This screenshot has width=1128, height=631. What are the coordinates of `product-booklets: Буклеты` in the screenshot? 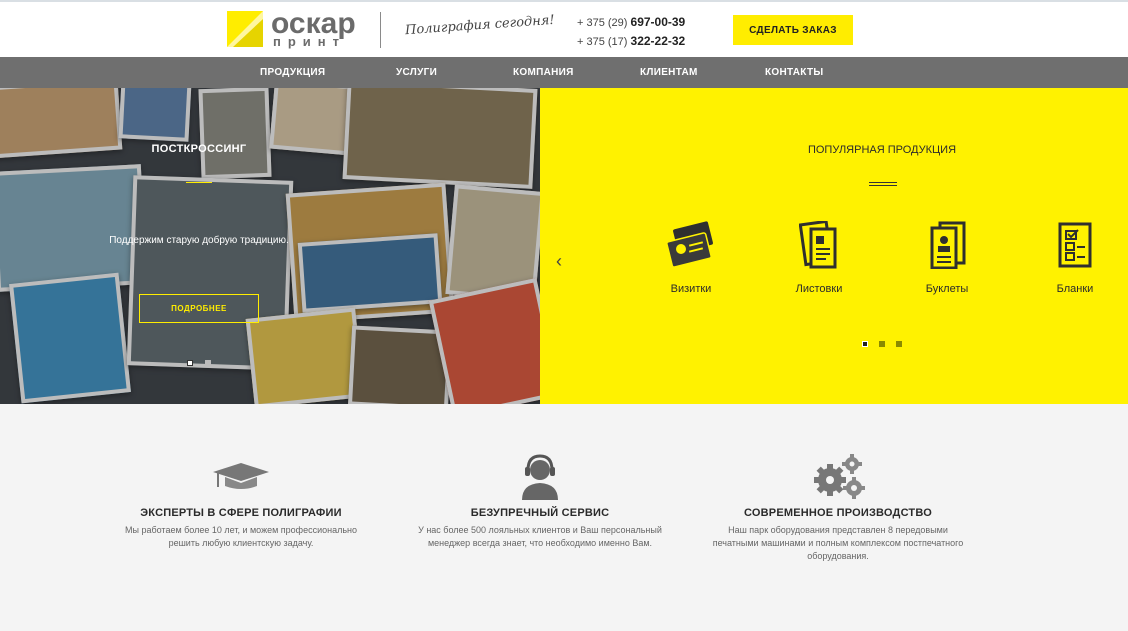 It's located at (947, 258).